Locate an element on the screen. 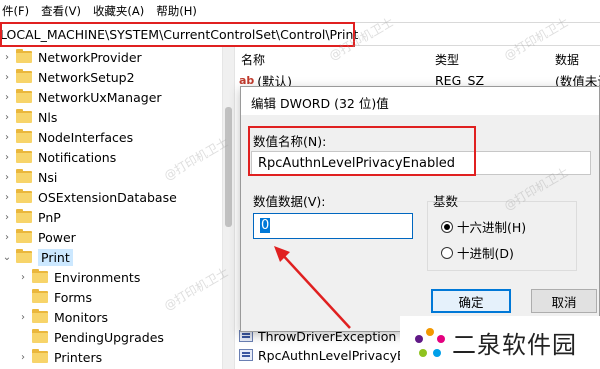 The width and height of the screenshot is (600, 369). chevron-down-icon: ⌄ is located at coordinates (7, 257).